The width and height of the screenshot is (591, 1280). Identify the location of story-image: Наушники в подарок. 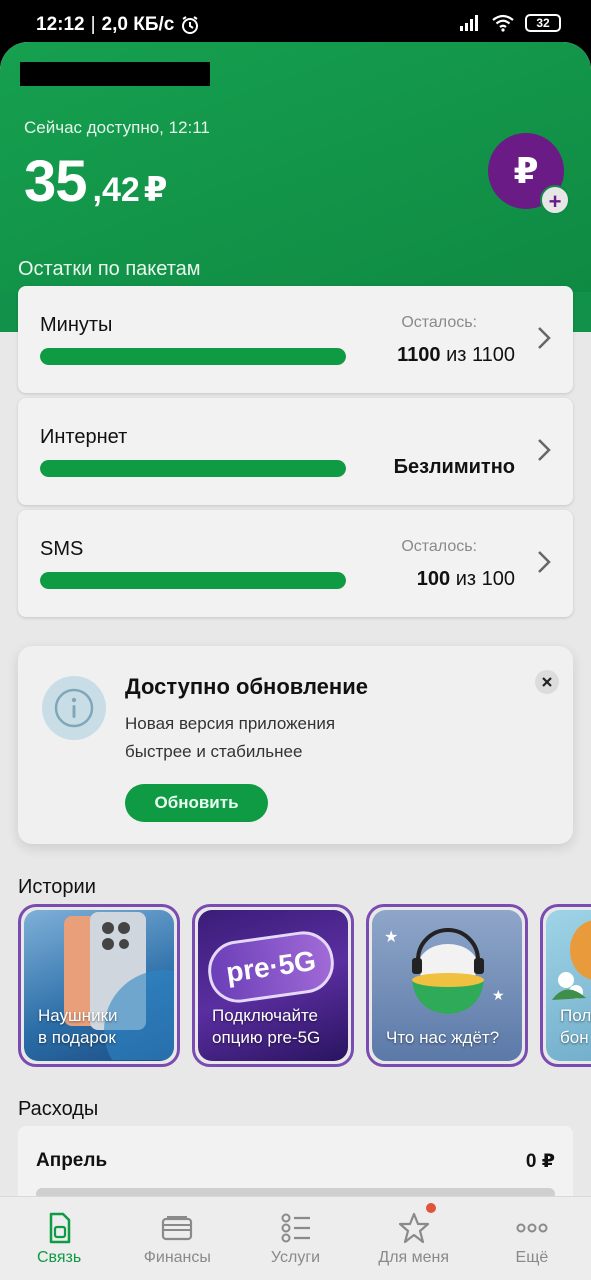
(99, 985).